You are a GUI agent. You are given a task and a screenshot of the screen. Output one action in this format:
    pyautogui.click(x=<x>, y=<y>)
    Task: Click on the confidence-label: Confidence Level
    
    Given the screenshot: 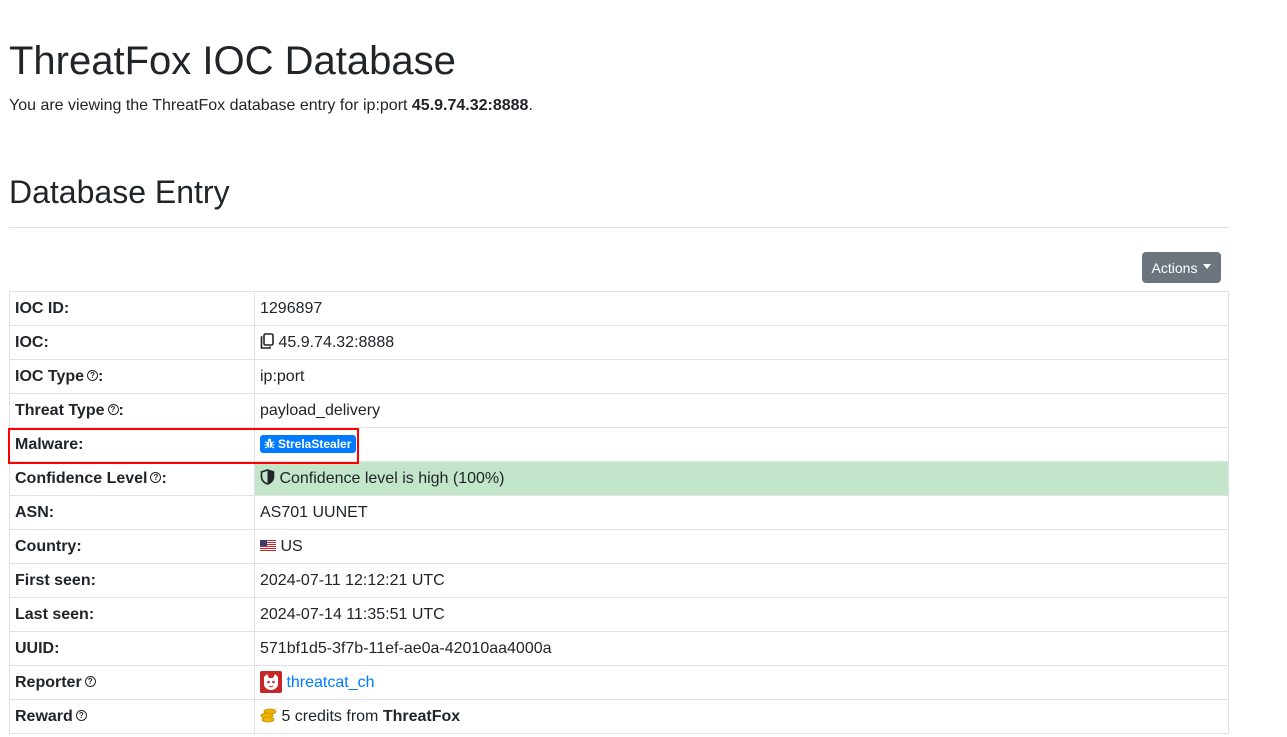 What is the action you would take?
    pyautogui.click(x=81, y=478)
    